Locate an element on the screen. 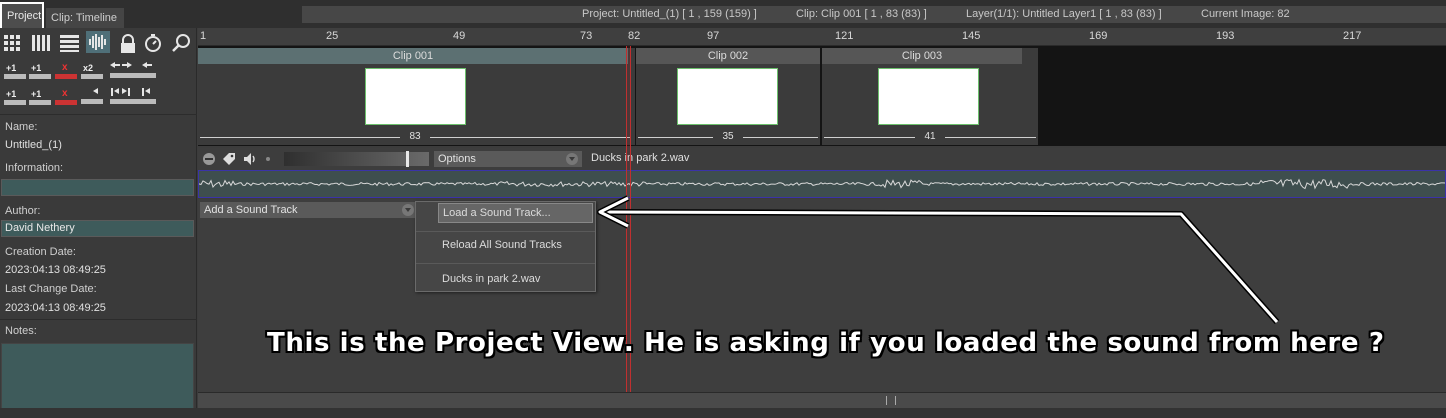 This screenshot has width=1446, height=418. sound-track-controls: Options Ducks in park 2.wav is located at coordinates (822, 159).